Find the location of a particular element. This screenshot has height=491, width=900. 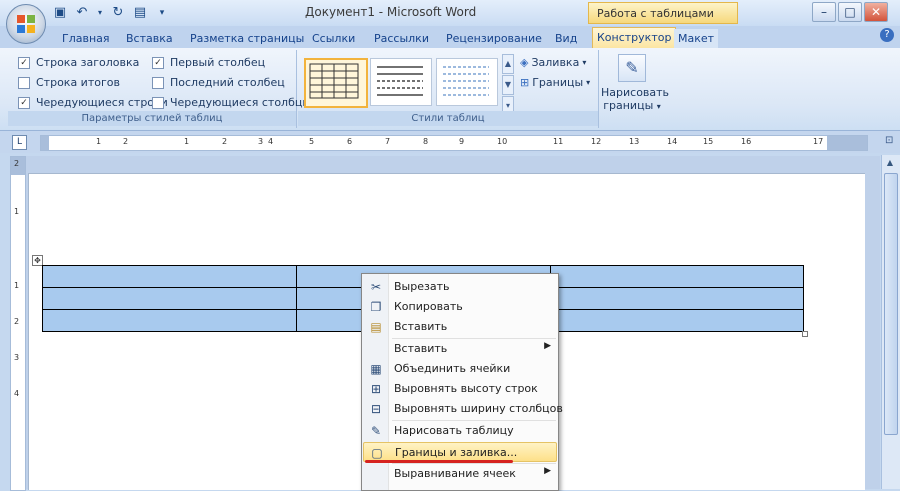

ruler-mark: 5 is located at coordinates (312, 141).